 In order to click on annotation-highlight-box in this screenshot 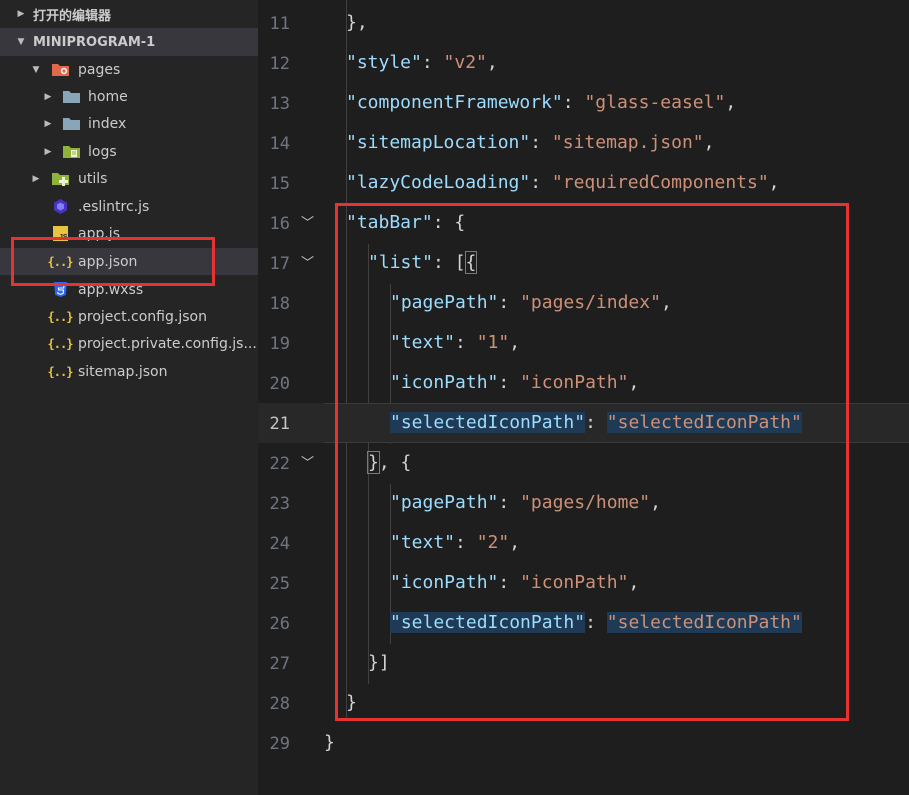, I will do `click(113, 261)`.